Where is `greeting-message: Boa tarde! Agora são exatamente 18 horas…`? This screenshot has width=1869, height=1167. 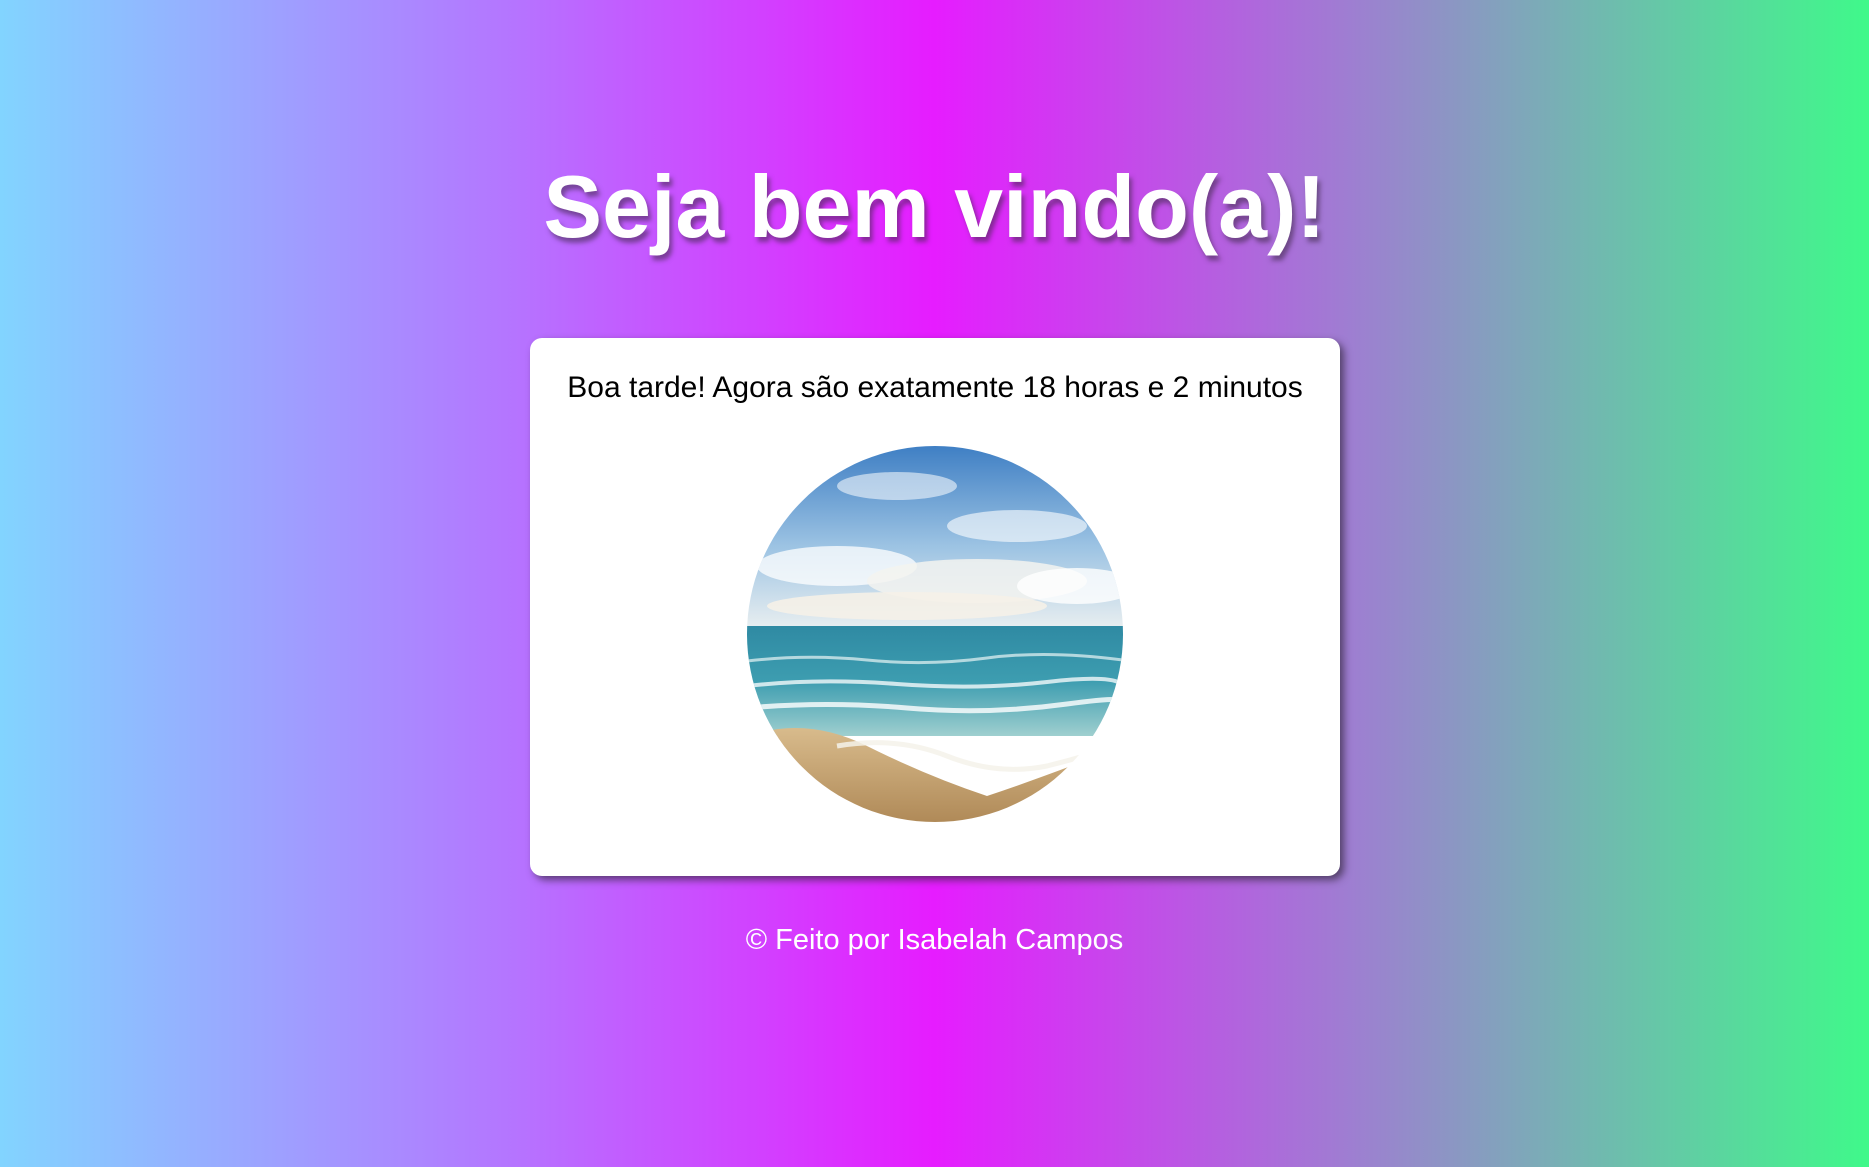
greeting-message: Boa tarde! Agora são exatamente 18 horas… is located at coordinates (935, 387).